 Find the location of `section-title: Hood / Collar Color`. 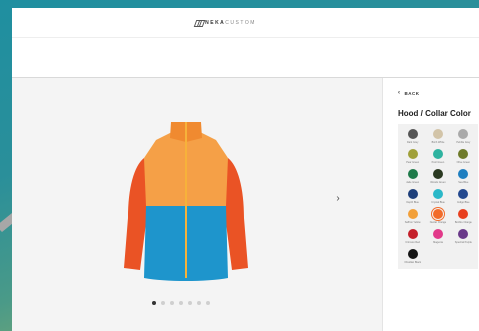

section-title: Hood / Collar Color is located at coordinates (434, 113).